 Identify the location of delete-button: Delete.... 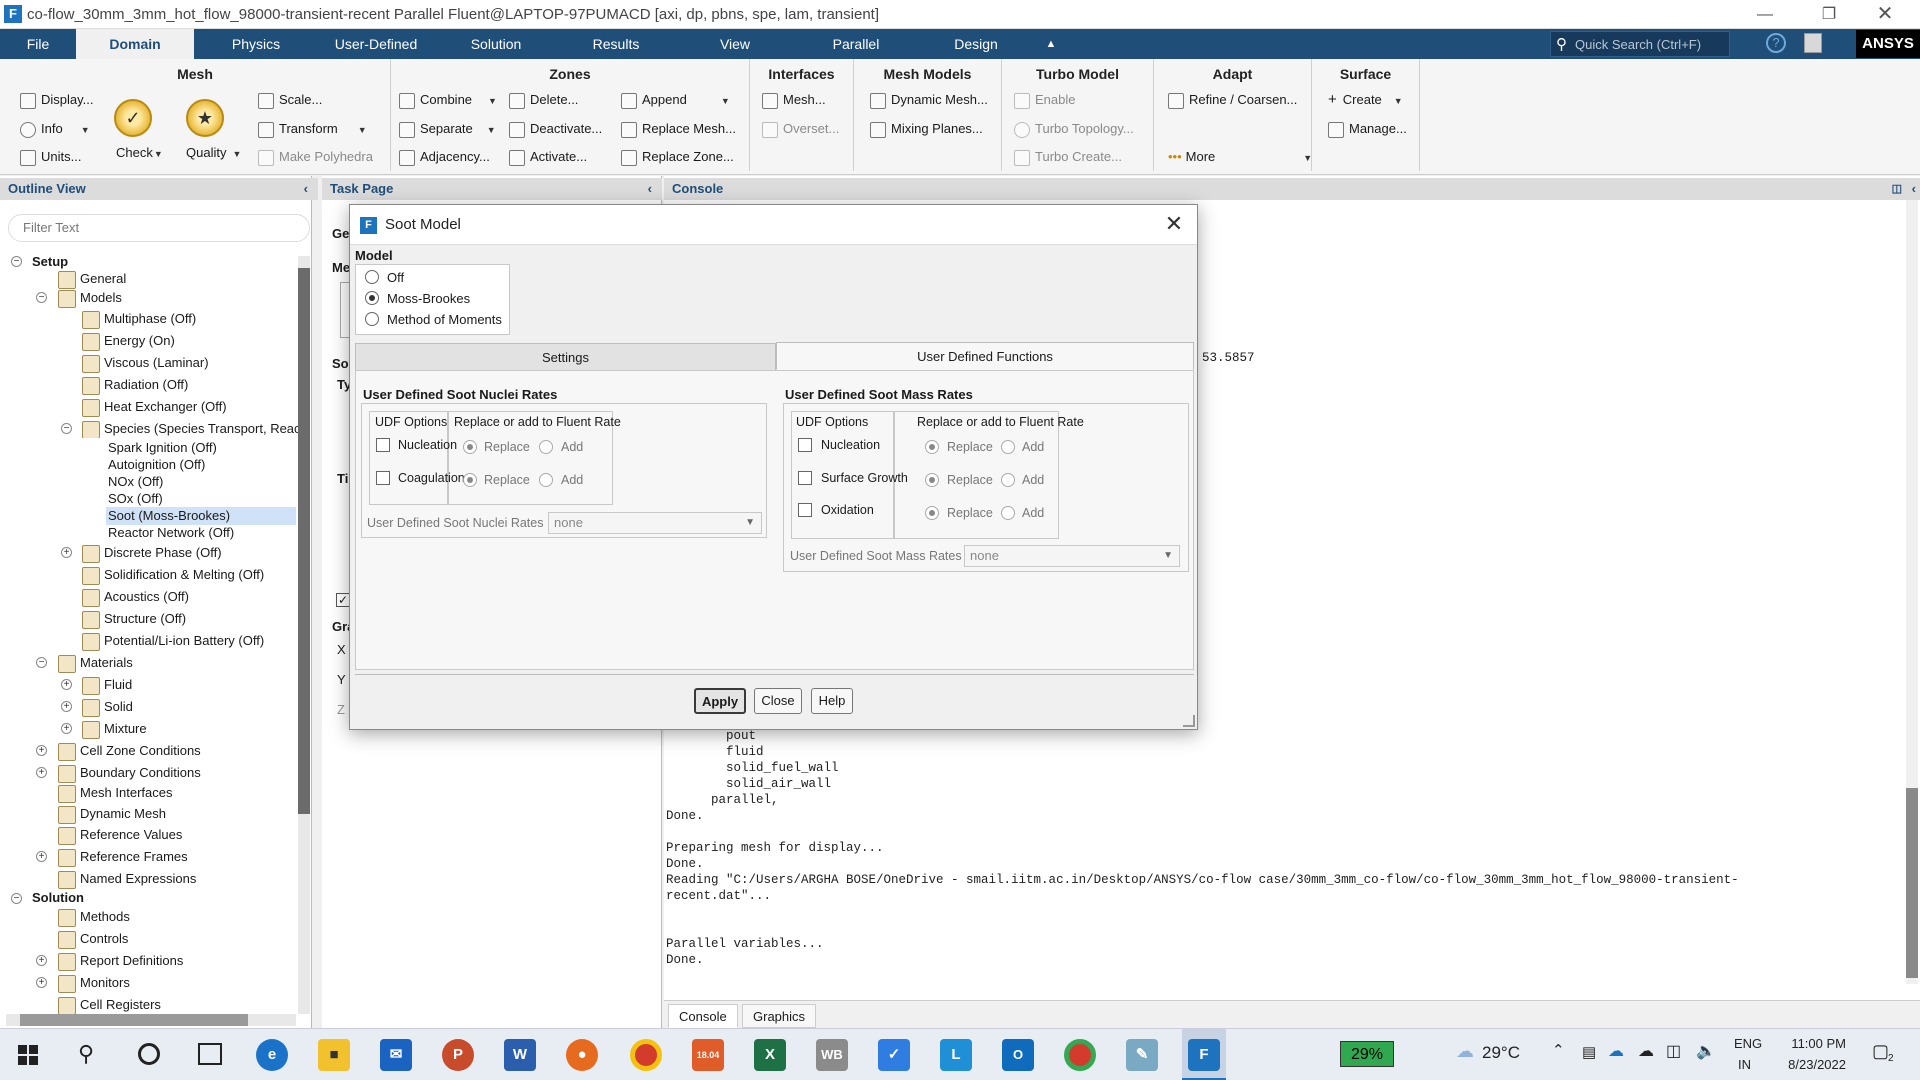
(543, 100).